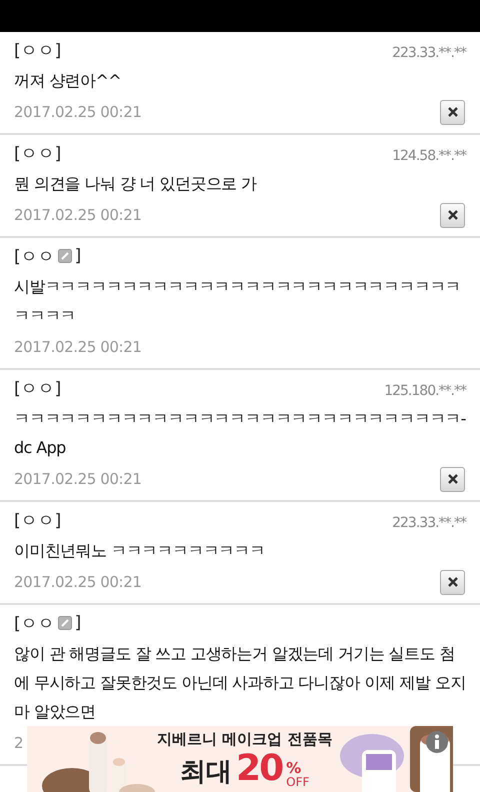 This screenshot has height=792, width=480. Describe the element at coordinates (298, 782) in the screenshot. I see `off-label: OFF` at that location.